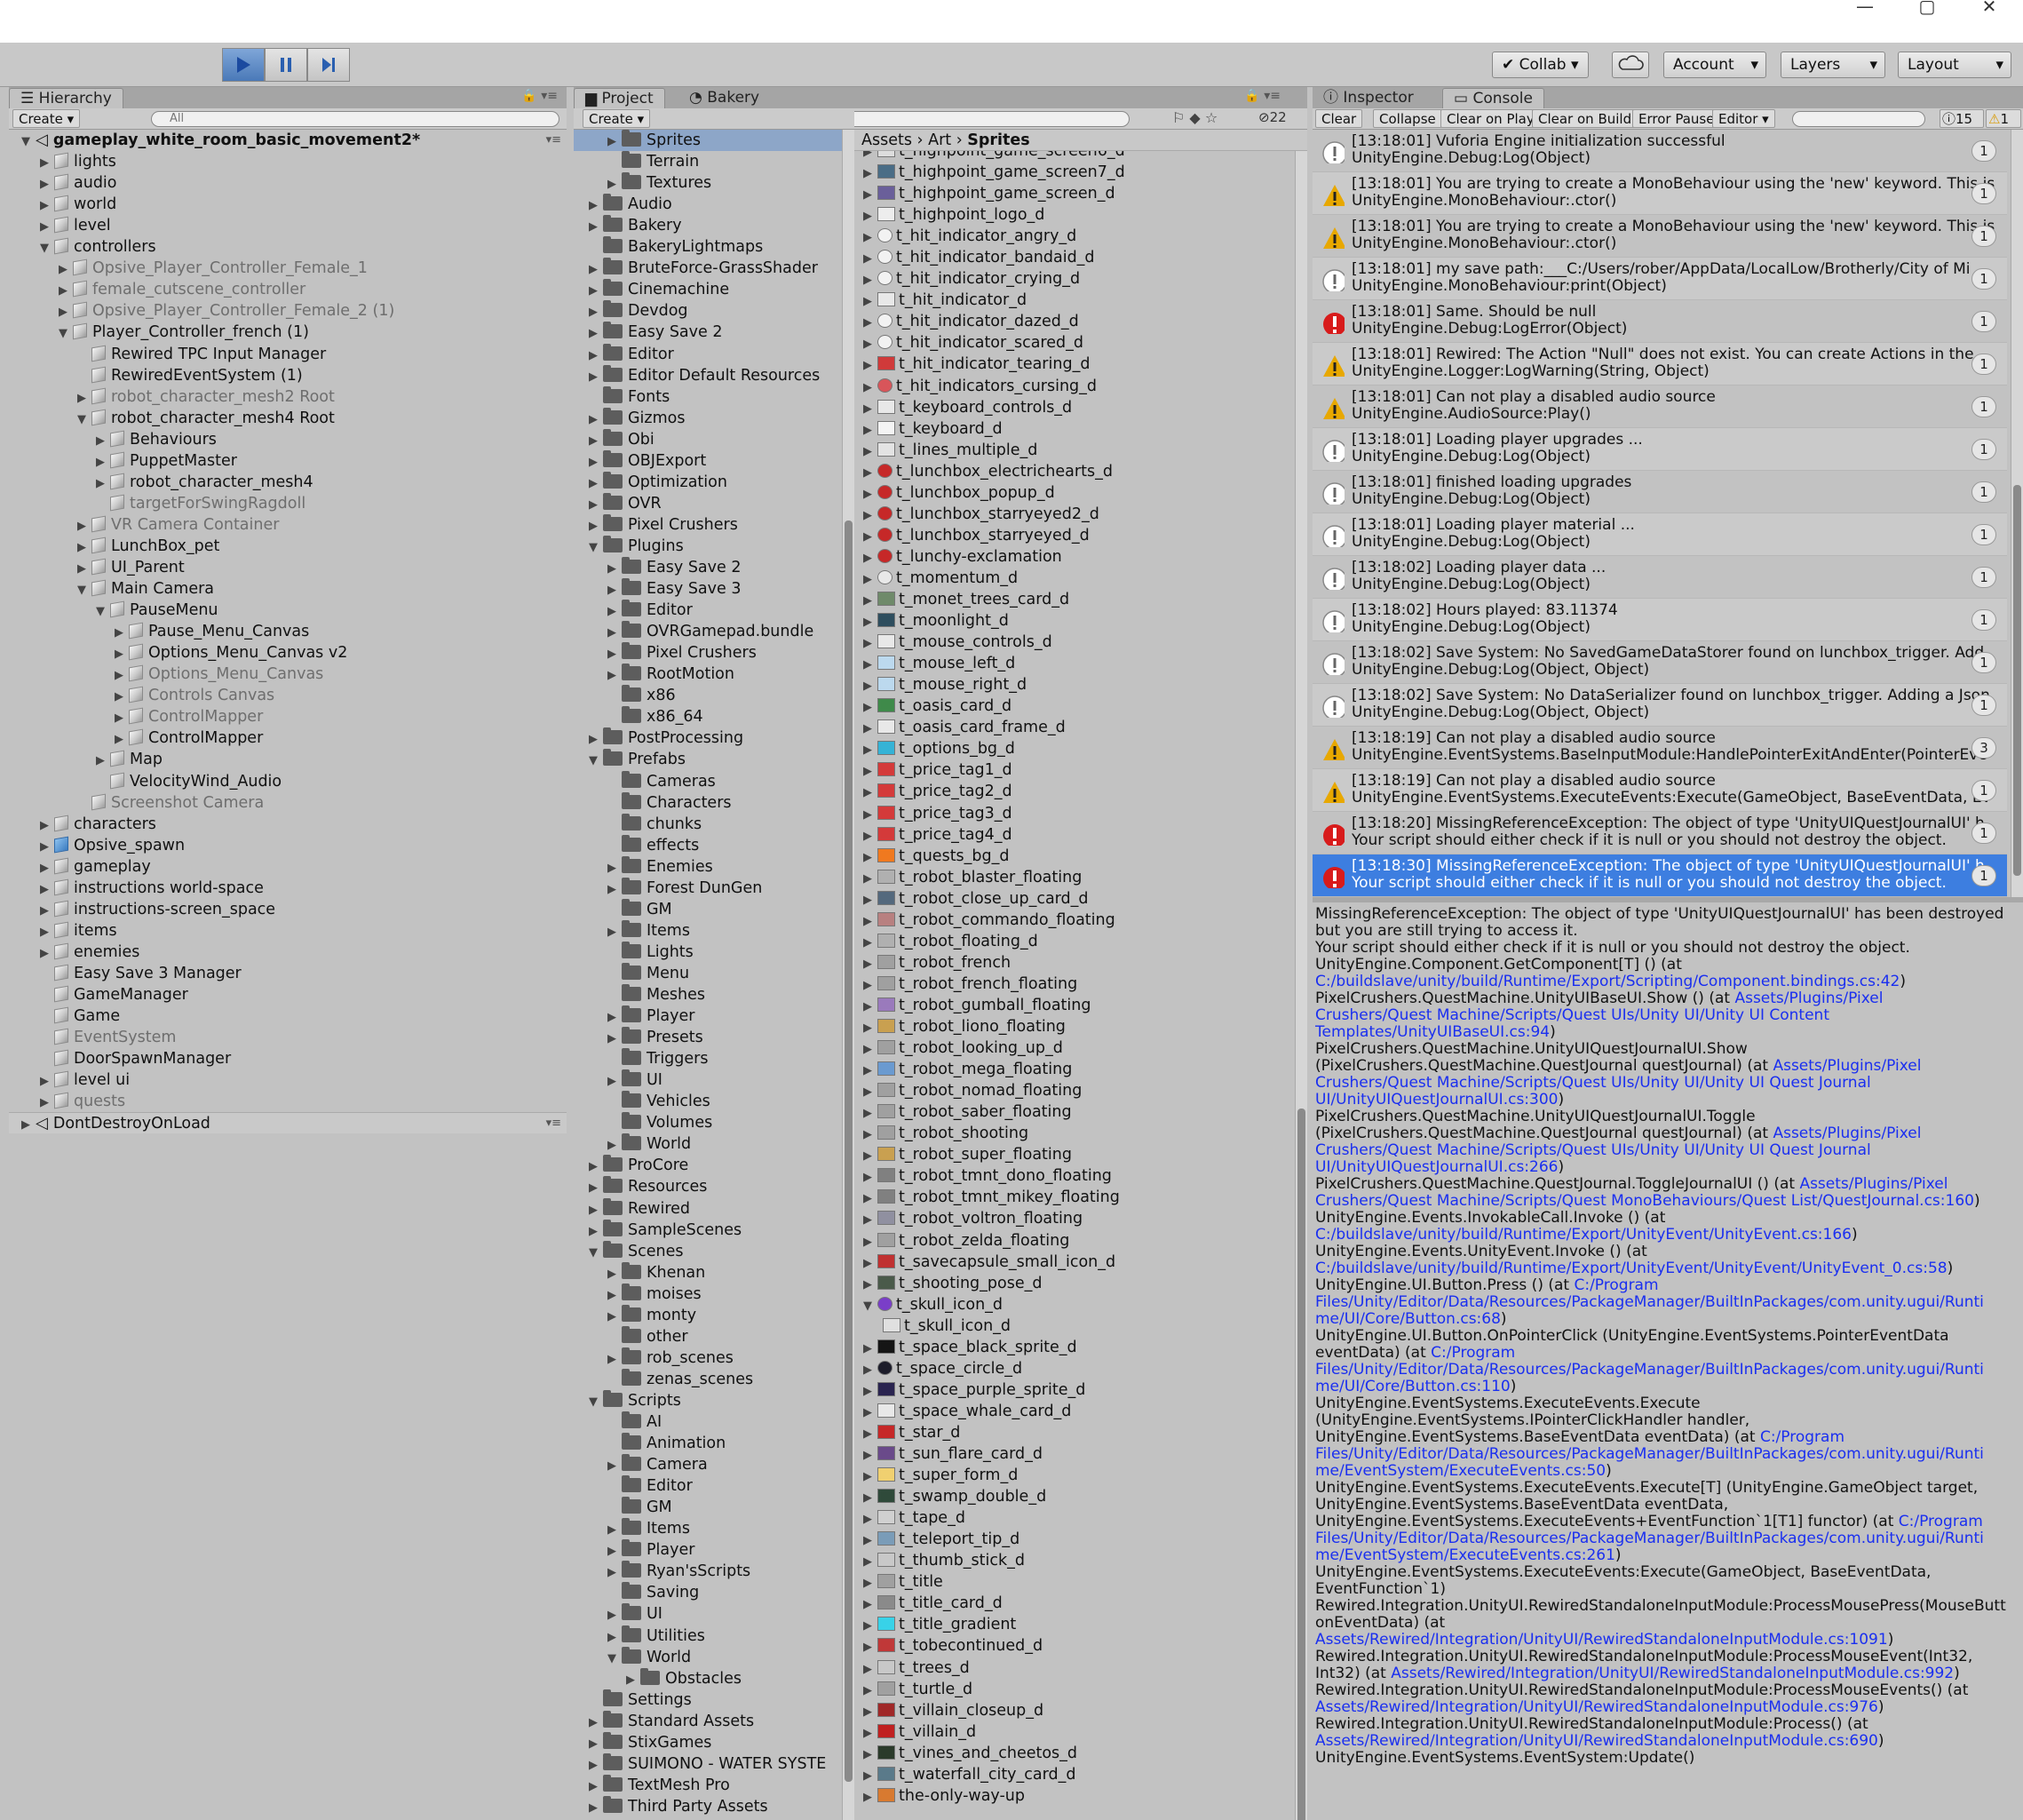 Image resolution: width=2023 pixels, height=1820 pixels. I want to click on asset-item: ▶ t_star_d, so click(1072, 1433).